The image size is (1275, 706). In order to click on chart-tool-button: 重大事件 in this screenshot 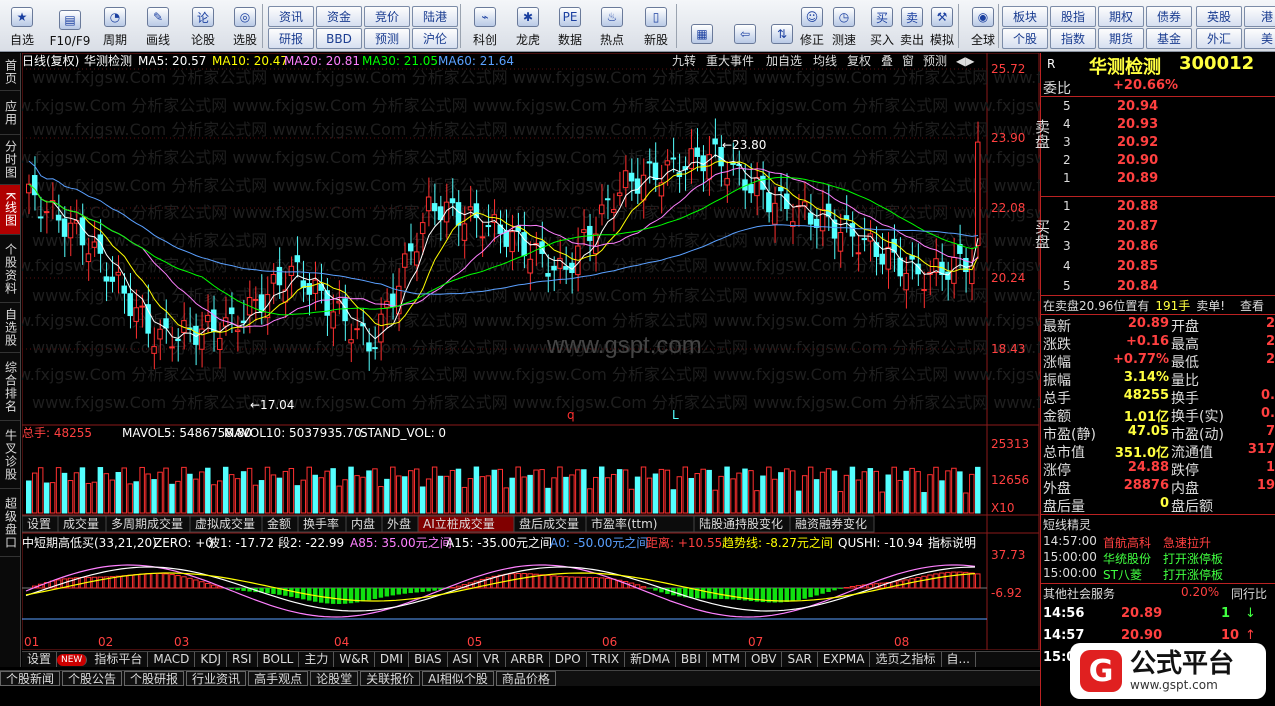, I will do `click(730, 61)`.